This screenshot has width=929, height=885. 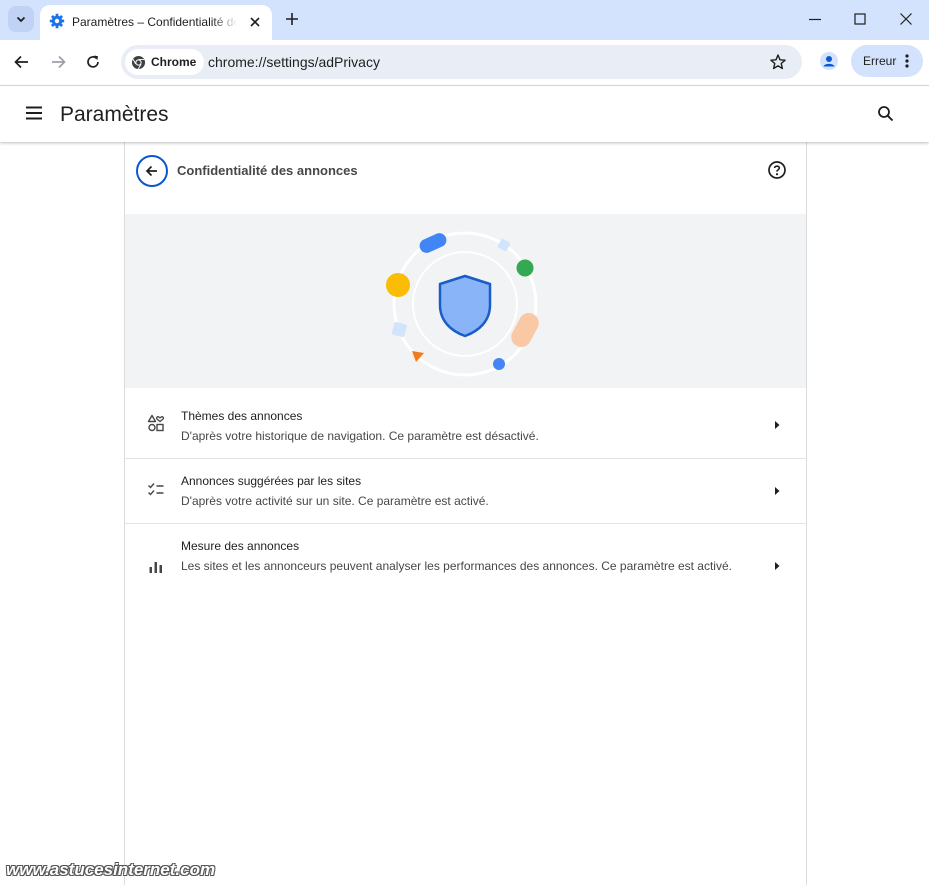 What do you see at coordinates (155, 567) in the screenshot?
I see `bar-chart-icon` at bounding box center [155, 567].